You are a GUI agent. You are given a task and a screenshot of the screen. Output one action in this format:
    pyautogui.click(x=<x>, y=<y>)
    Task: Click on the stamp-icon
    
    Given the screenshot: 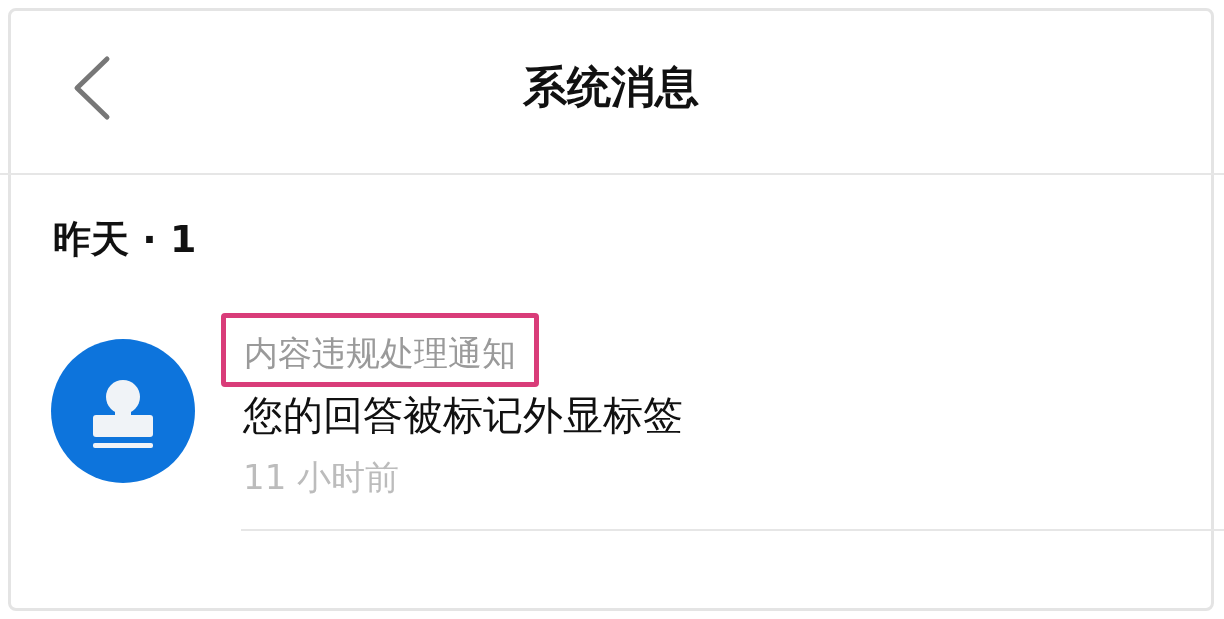 What is the action you would take?
    pyautogui.click(x=123, y=410)
    